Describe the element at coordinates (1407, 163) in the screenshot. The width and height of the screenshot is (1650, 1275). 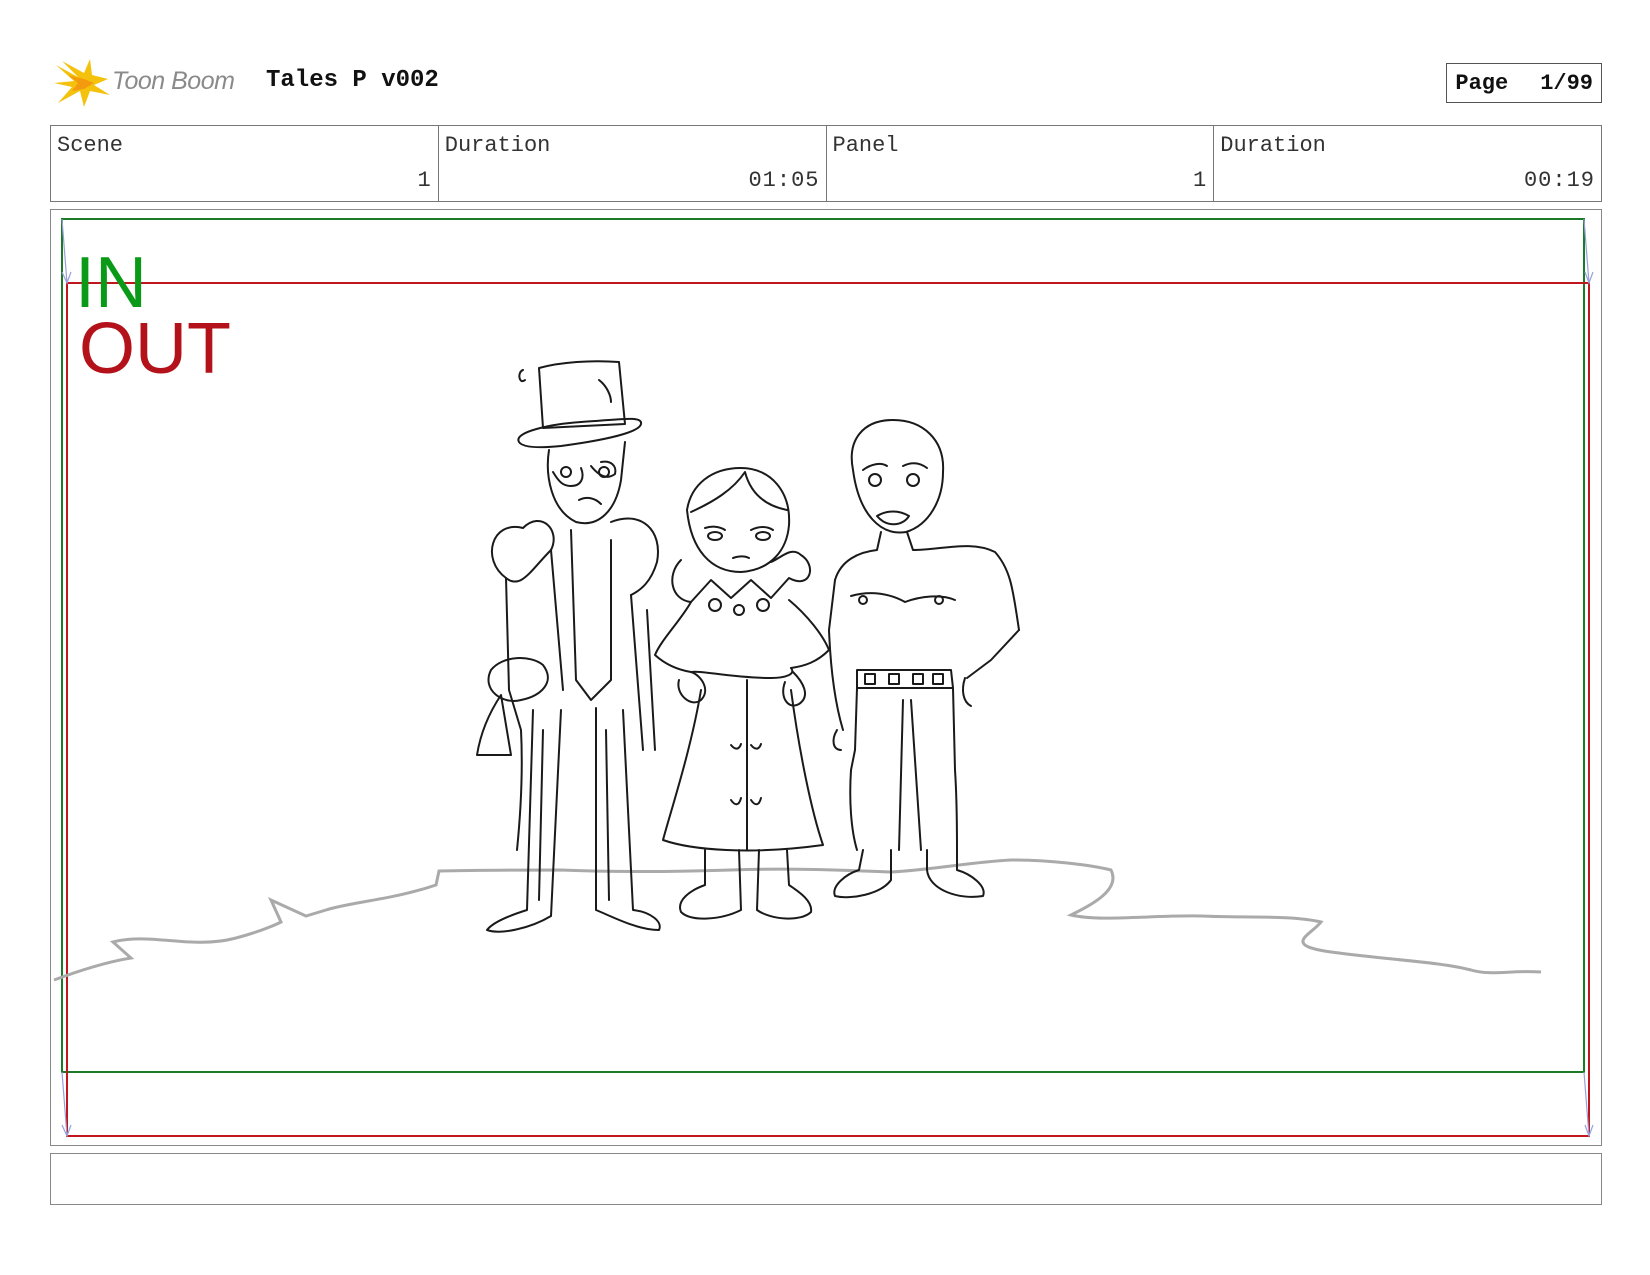
I see `panel-duration-cell: Duration 00:19` at that location.